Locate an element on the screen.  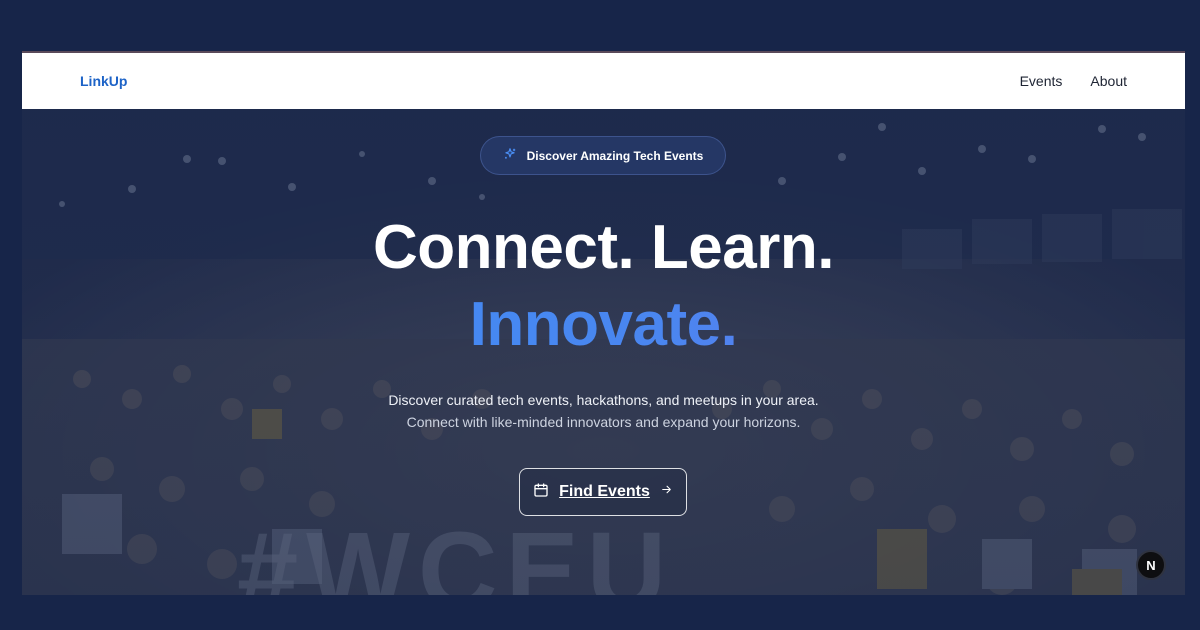
find-events-button: Find Events is located at coordinates (603, 492).